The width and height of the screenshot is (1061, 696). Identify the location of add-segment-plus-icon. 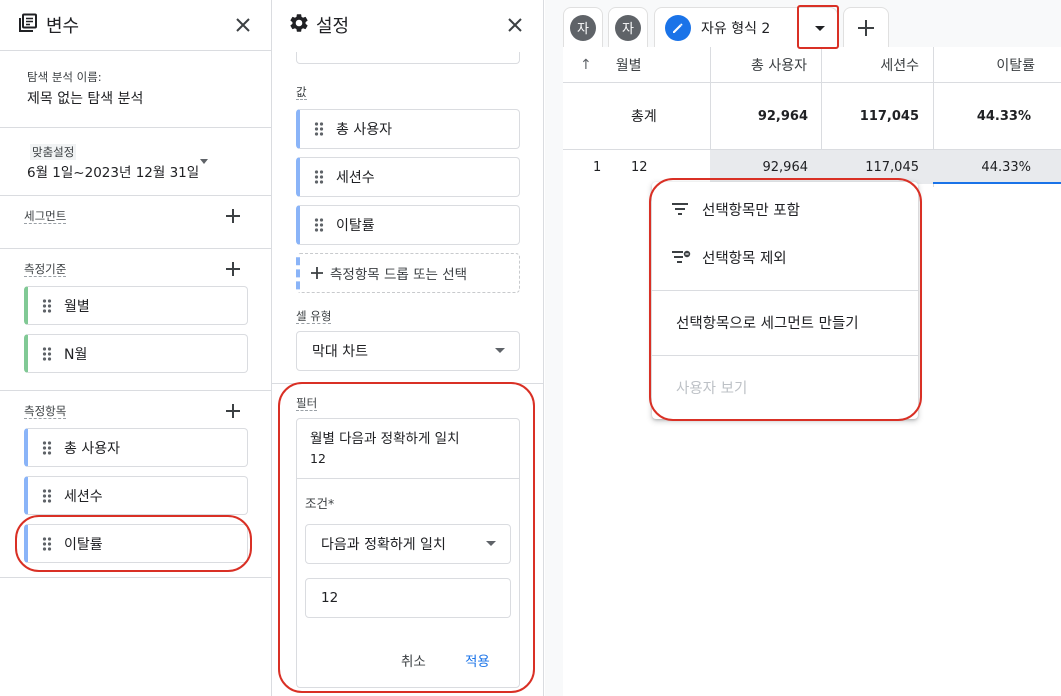
(233, 216).